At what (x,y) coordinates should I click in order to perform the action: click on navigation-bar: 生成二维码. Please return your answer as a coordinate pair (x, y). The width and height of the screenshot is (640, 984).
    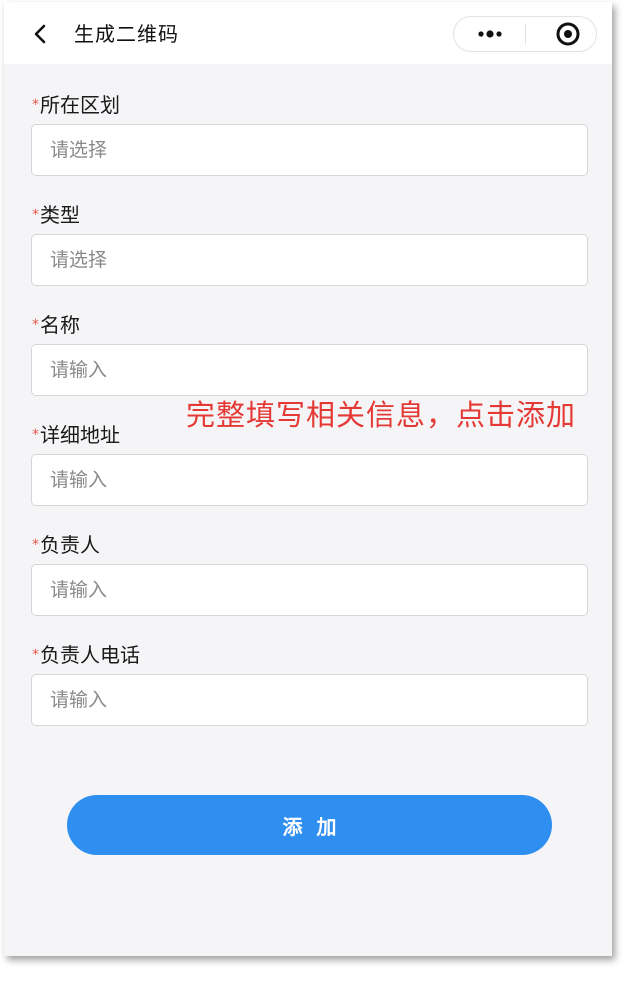
    Looking at the image, I should click on (308, 33).